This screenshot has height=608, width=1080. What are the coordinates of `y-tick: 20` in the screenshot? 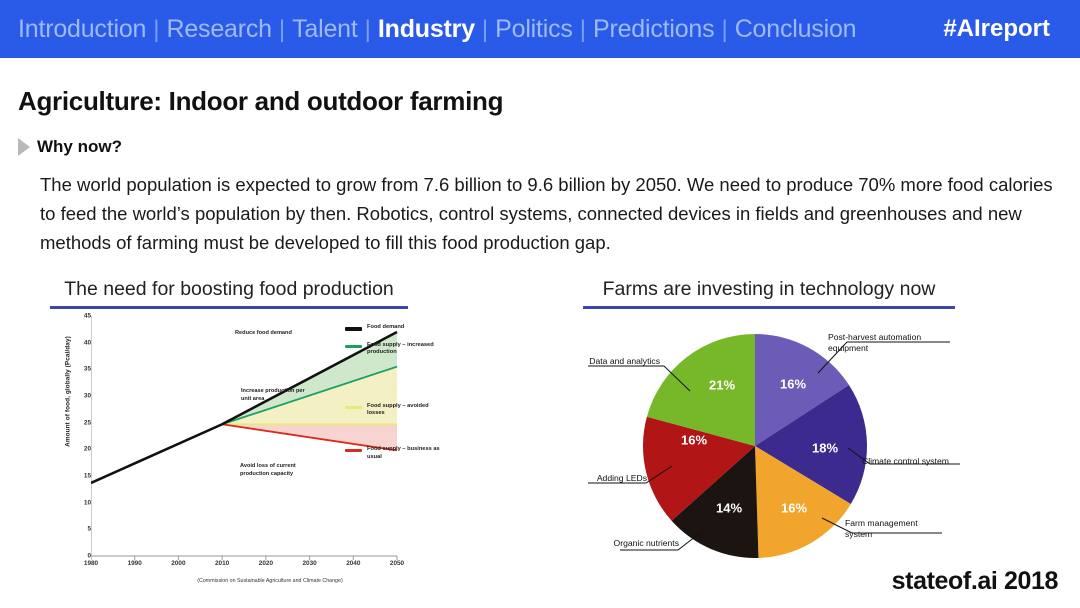 It's located at (87, 449).